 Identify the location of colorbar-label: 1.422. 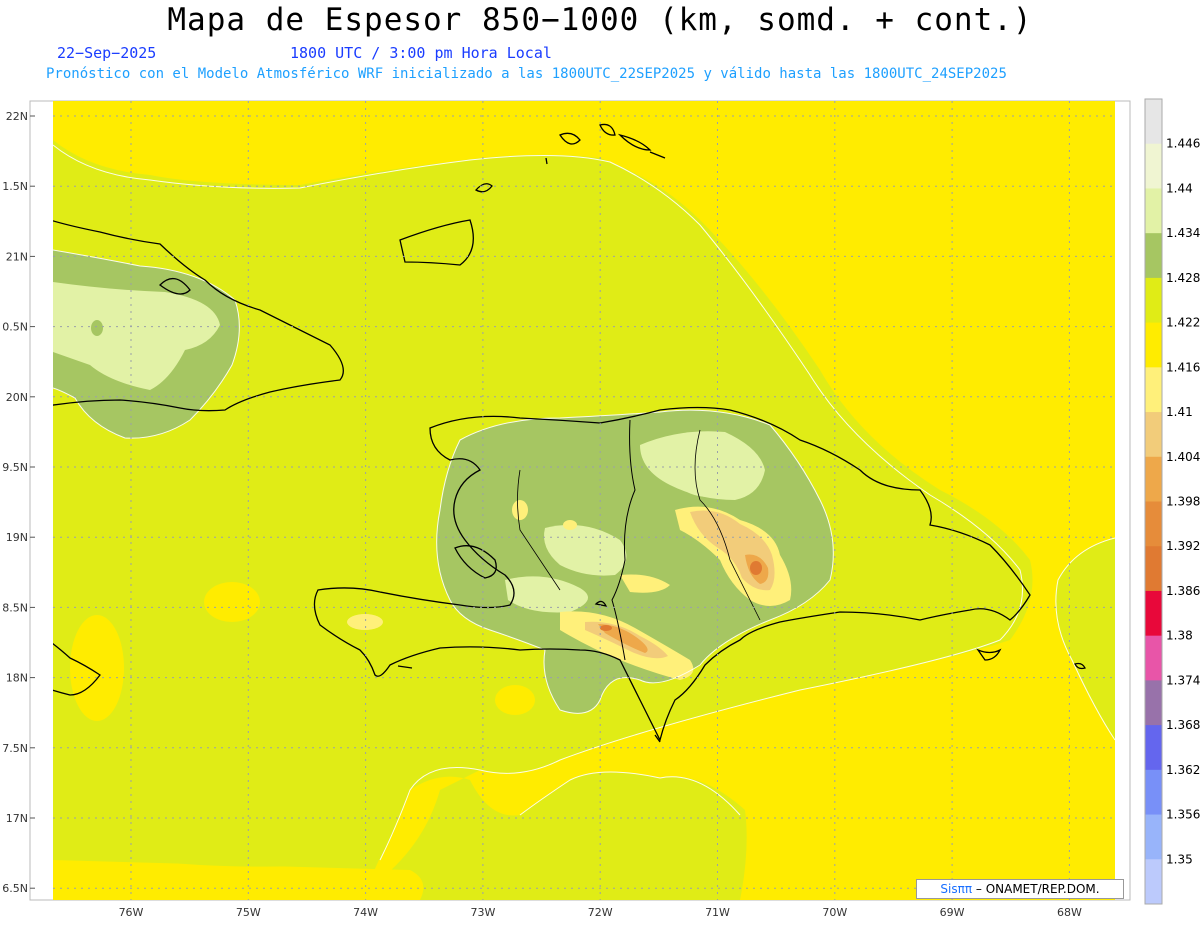
(1183, 323).